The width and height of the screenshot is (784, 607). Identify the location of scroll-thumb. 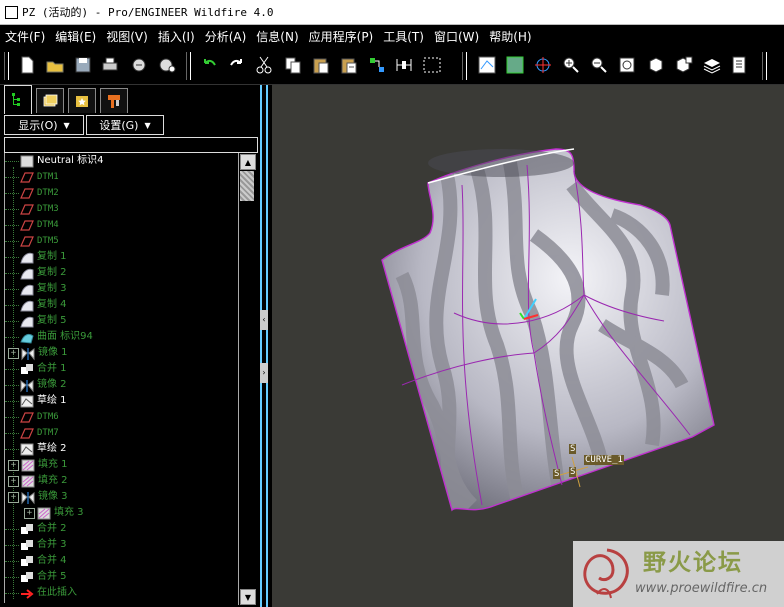
(247, 186).